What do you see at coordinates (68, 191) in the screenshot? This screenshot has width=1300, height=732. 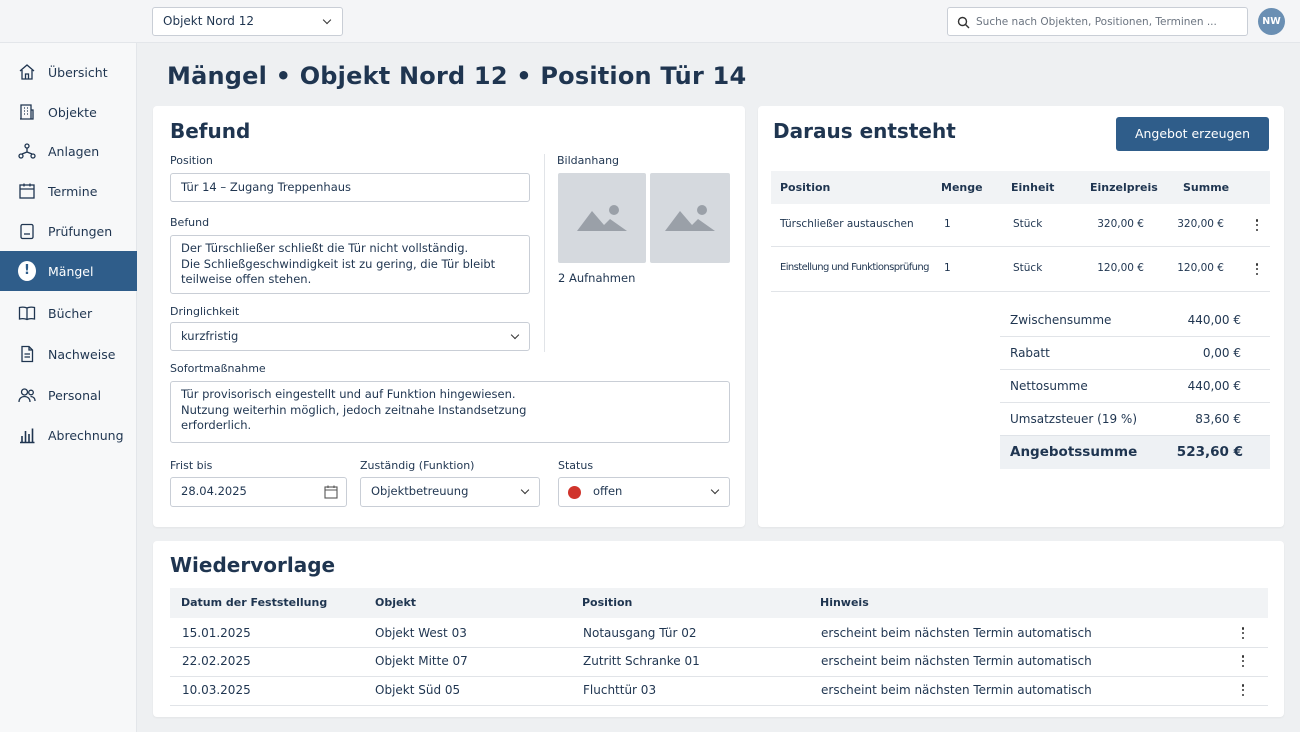 I see `sidebar-item-termine: Termine` at bounding box center [68, 191].